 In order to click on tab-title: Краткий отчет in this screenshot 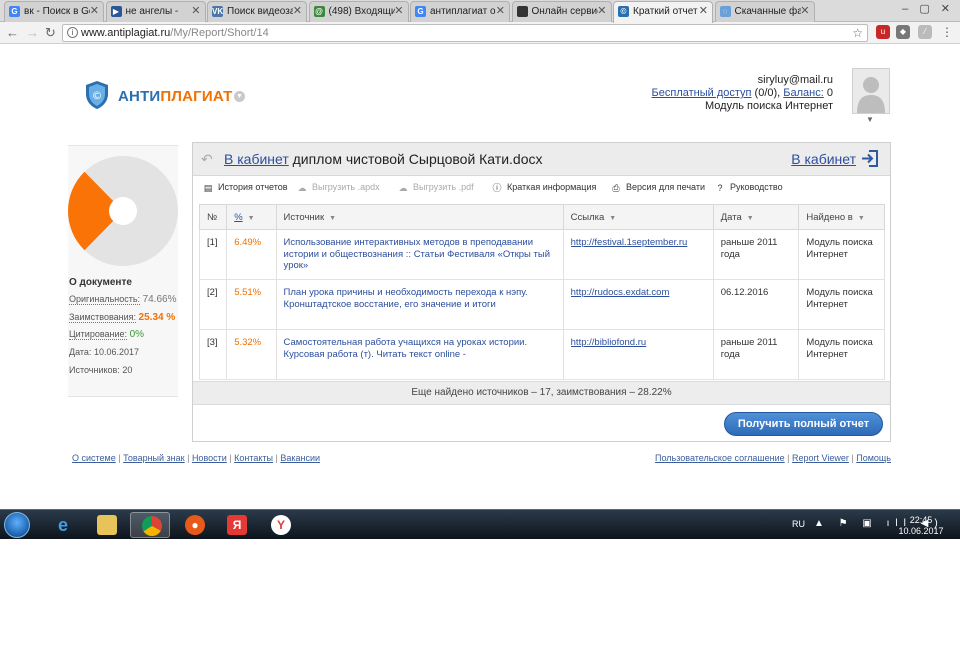, I will do `click(665, 11)`.